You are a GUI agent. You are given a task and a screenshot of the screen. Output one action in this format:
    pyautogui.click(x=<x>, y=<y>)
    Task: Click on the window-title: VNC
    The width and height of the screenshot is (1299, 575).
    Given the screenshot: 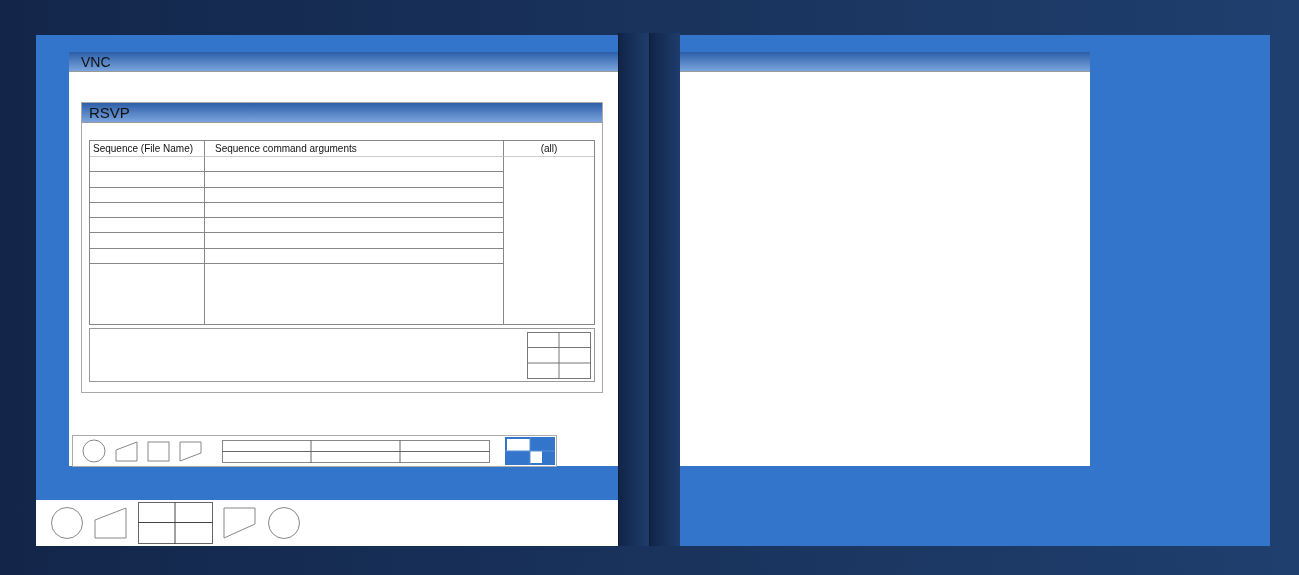 What is the action you would take?
    pyautogui.click(x=343, y=62)
    